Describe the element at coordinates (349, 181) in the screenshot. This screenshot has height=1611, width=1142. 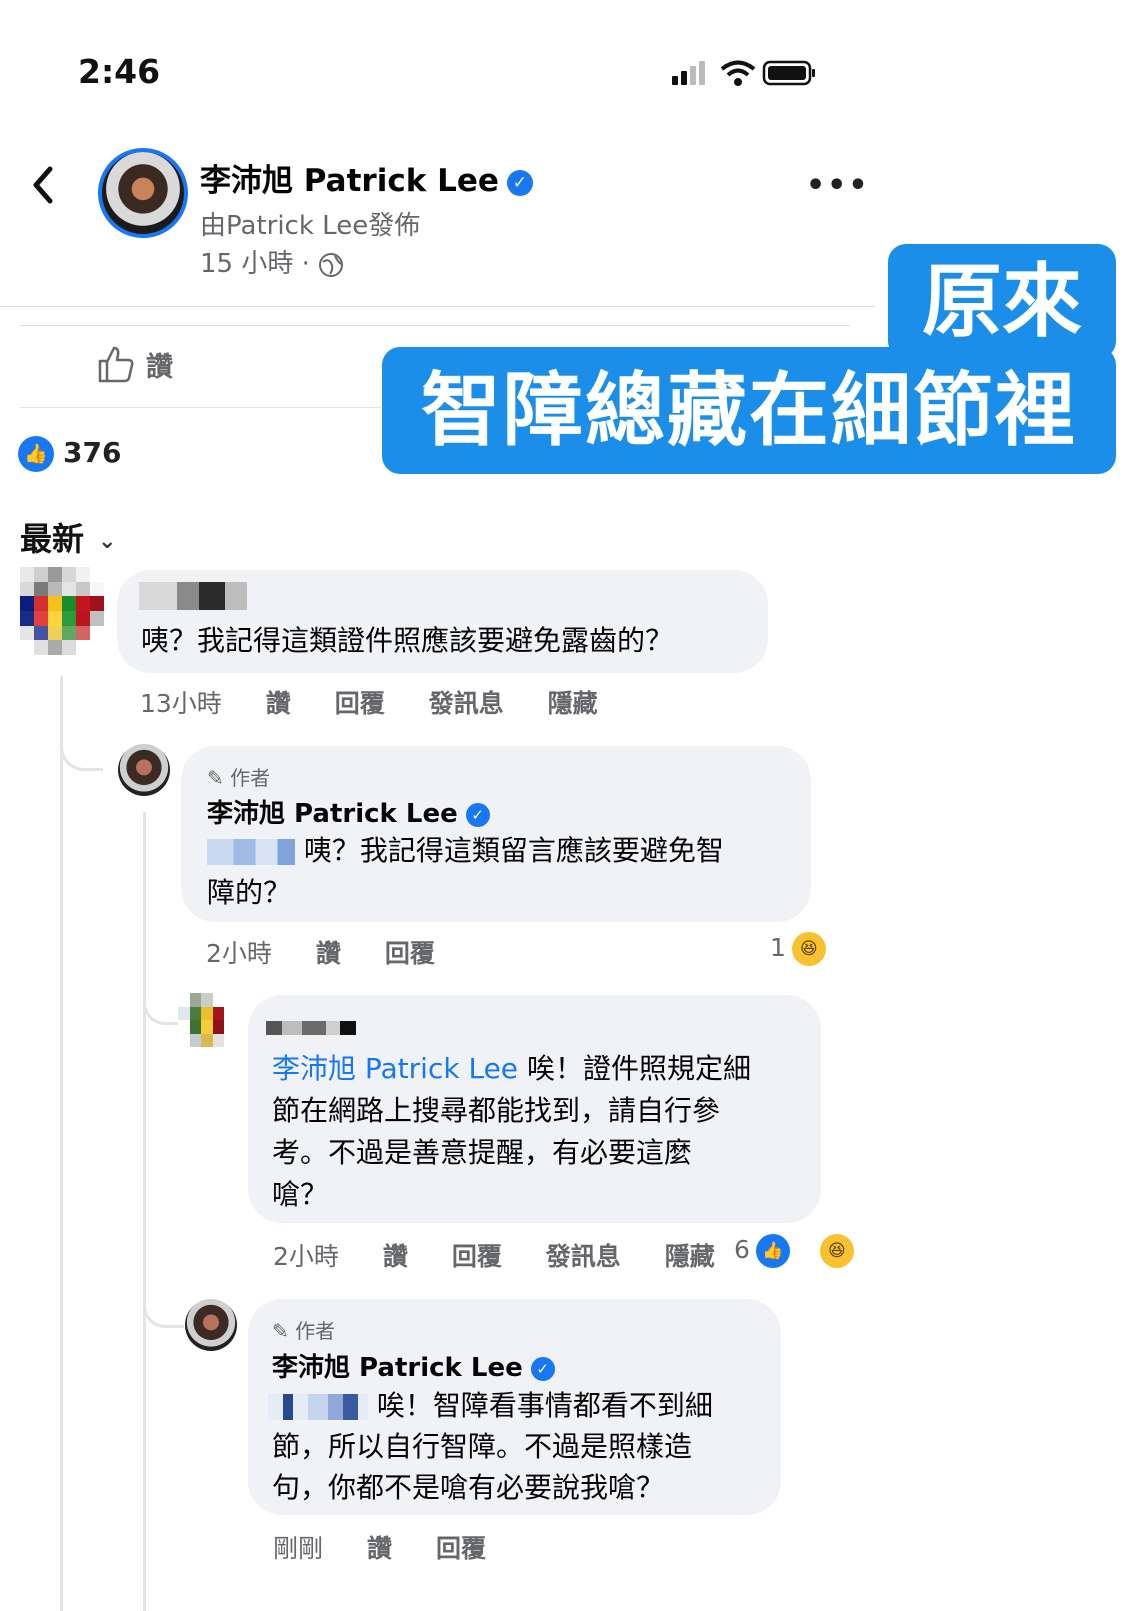
I see `page-name-text: 李沛旭 Patrick Lee` at that location.